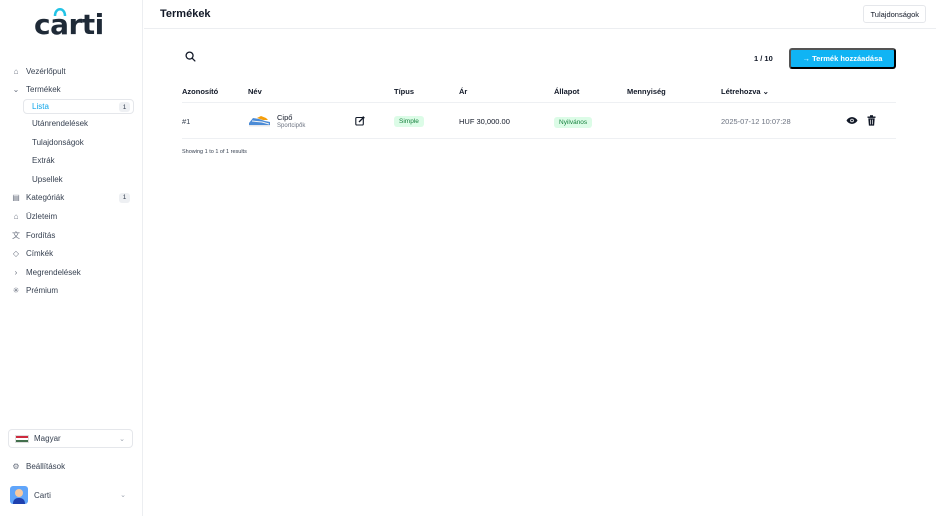 The width and height of the screenshot is (936, 516). Describe the element at coordinates (70, 438) in the screenshot. I see `language-select: Magyar ⌄` at that location.